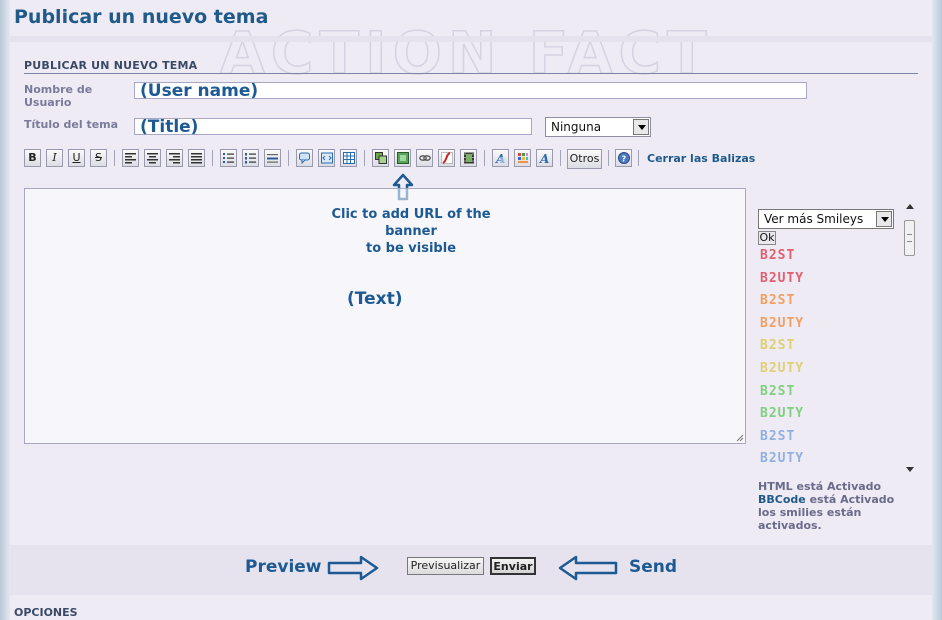  I want to click on color-button, so click(522, 158).